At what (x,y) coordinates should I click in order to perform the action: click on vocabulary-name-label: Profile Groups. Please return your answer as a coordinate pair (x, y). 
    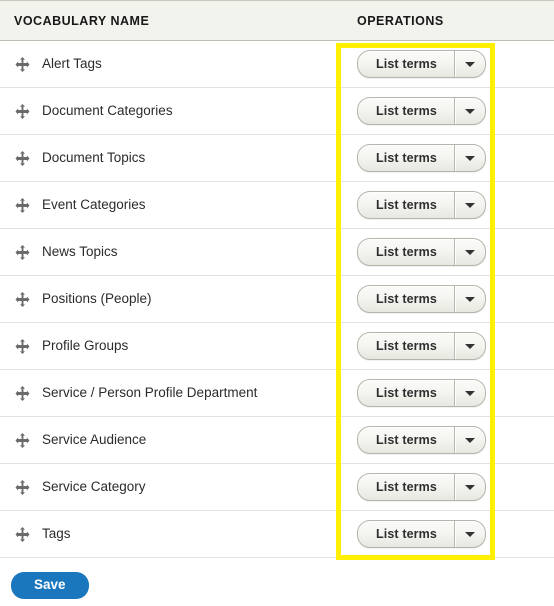
    Looking at the image, I should click on (85, 346).